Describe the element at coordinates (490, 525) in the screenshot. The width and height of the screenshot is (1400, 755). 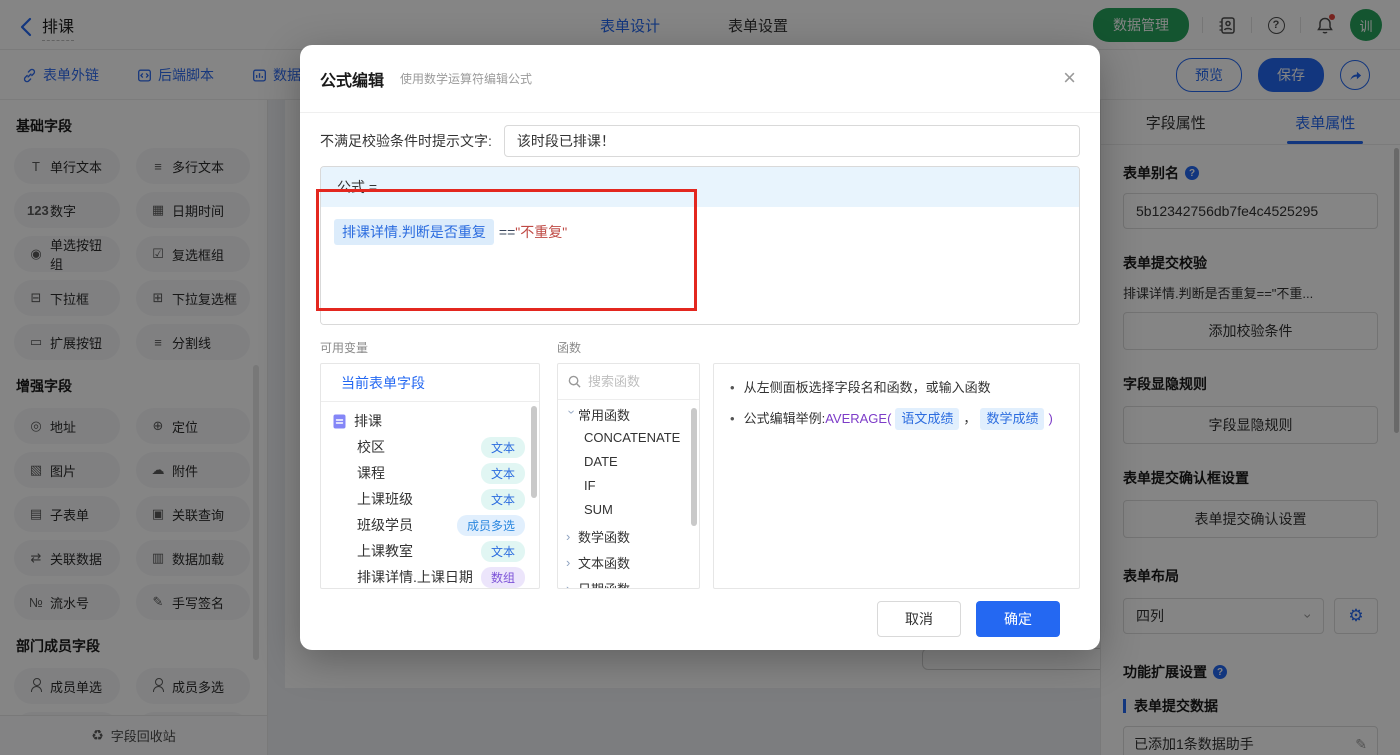
I see `type-badge: 成员多选` at that location.